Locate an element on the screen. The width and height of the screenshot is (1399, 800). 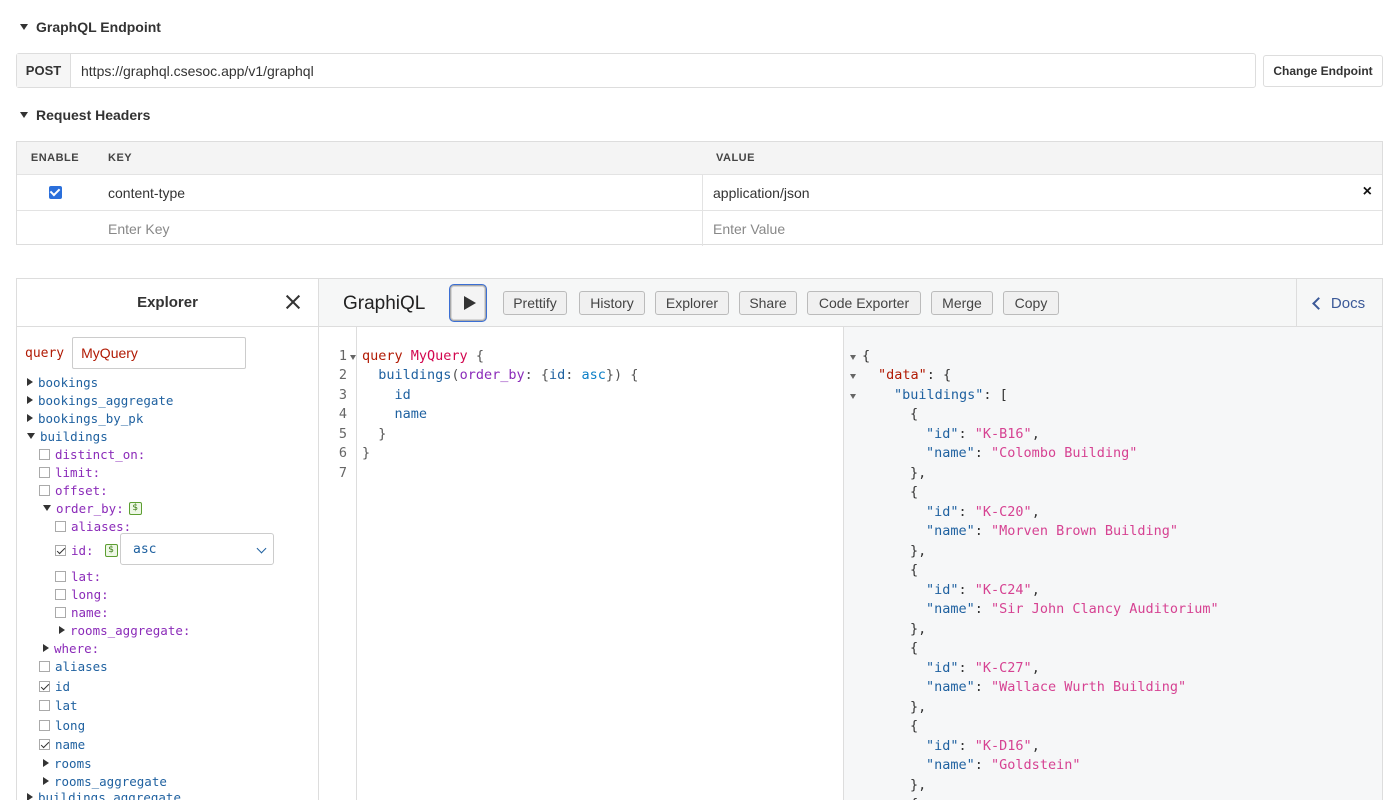
column-key: KEY is located at coordinates (120, 158).